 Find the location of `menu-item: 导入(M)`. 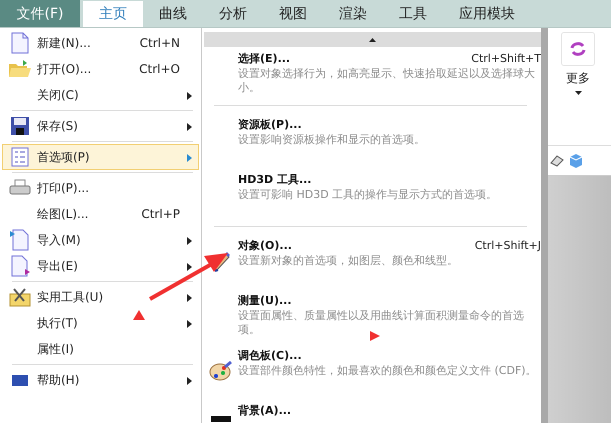

menu-item: 导入(M) is located at coordinates (100, 240).